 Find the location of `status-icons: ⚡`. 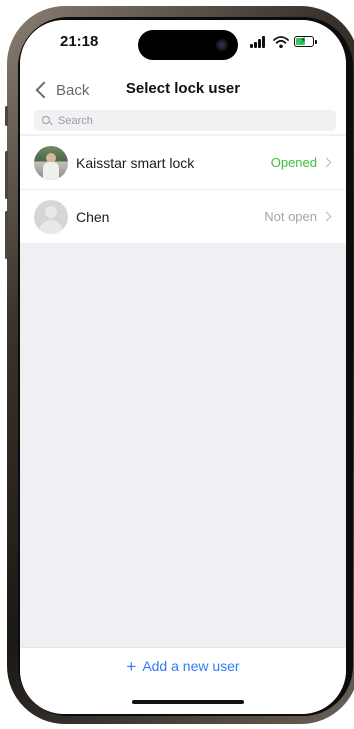

status-icons: ⚡ is located at coordinates (285, 42).